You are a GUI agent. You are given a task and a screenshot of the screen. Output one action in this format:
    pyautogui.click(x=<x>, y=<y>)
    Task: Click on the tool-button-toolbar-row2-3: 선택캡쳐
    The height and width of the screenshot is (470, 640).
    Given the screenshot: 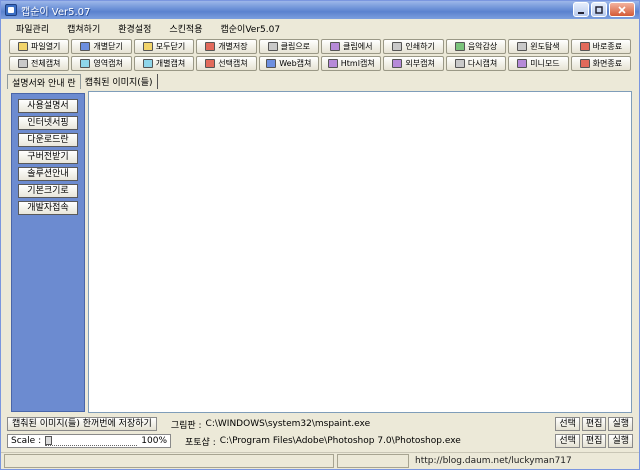 What is the action you would take?
    pyautogui.click(x=226, y=63)
    